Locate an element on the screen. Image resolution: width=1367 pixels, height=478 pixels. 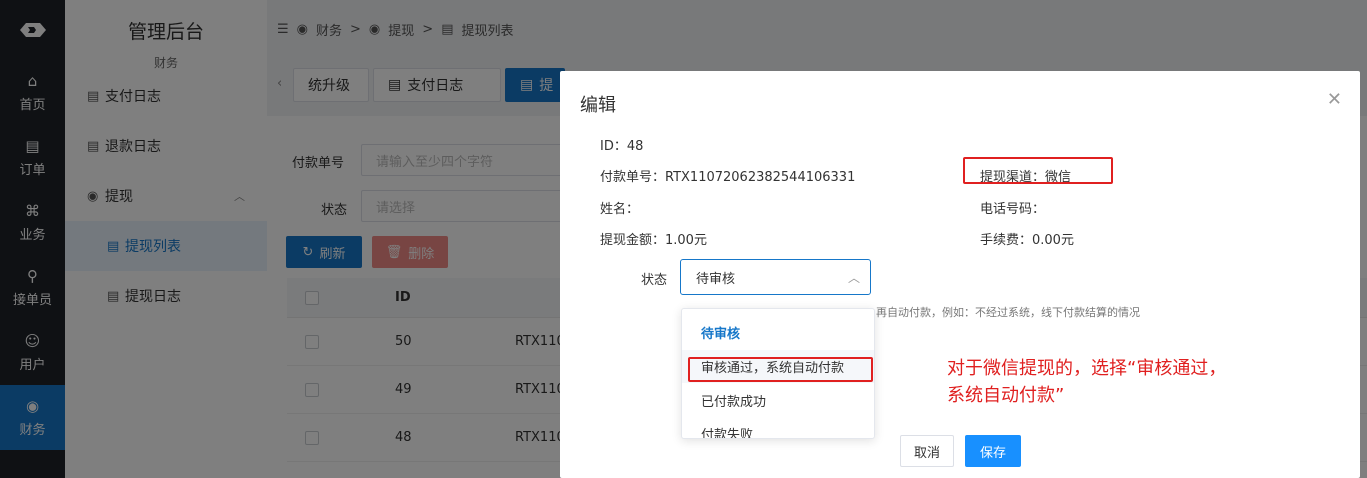
amount-text: 提现金额：1.00元 is located at coordinates (653, 240).